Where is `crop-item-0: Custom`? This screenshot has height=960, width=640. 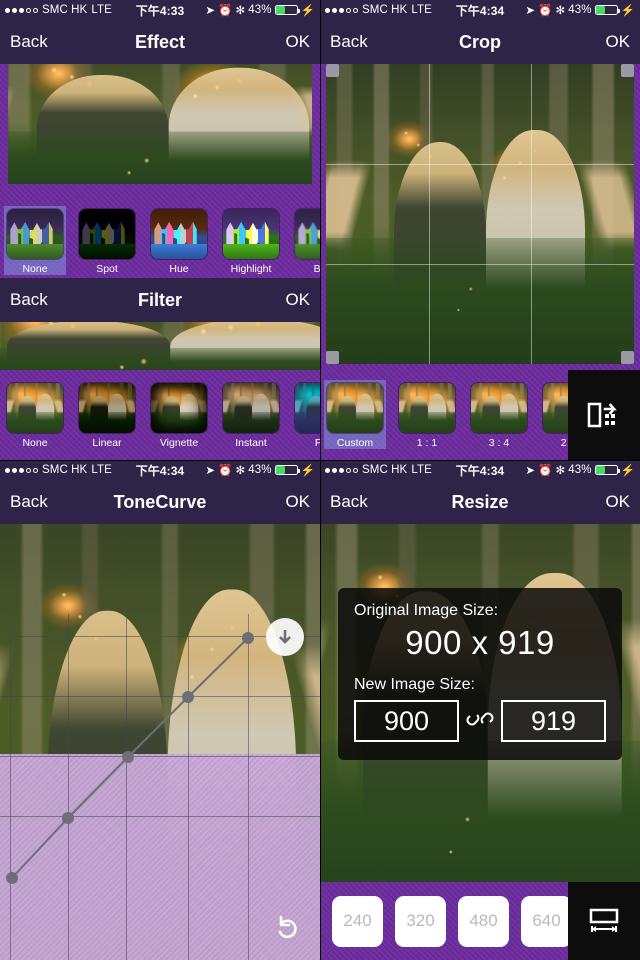
crop-item-0: Custom is located at coordinates (355, 414).